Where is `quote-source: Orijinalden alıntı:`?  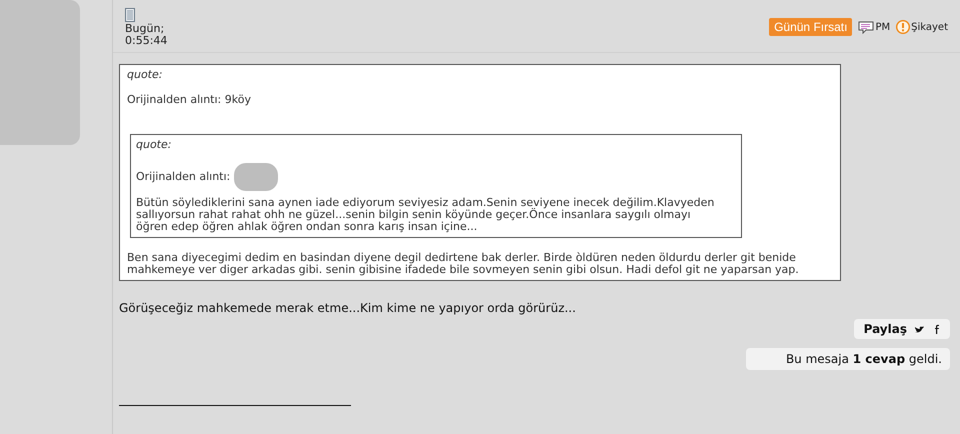 quote-source: Orijinalden alıntı: is located at coordinates (183, 177).